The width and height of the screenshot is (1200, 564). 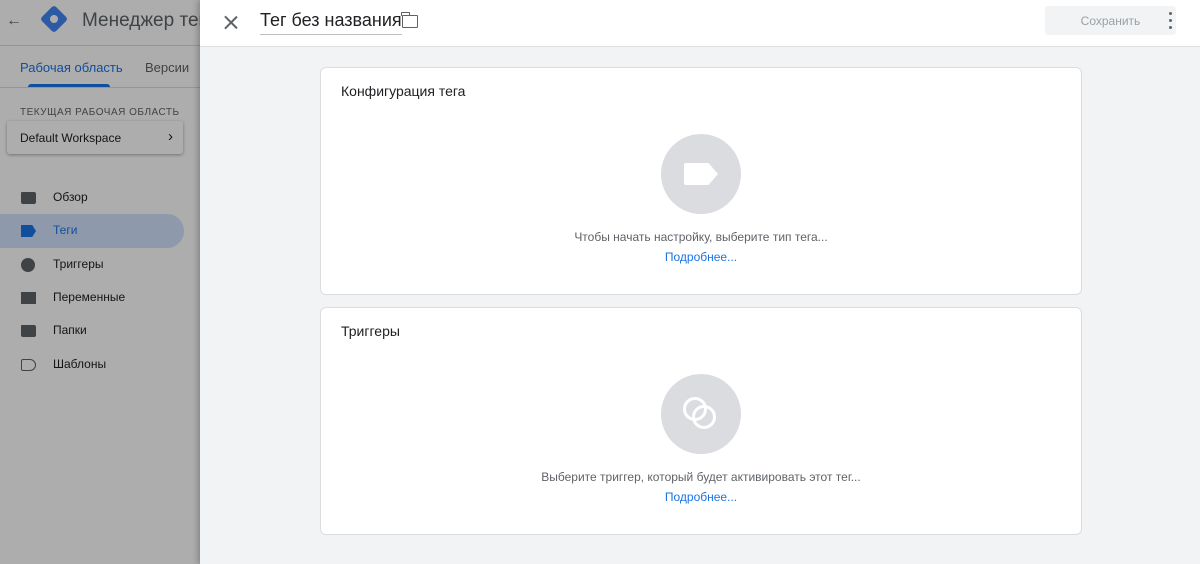 What do you see at coordinates (231, 23) in the screenshot?
I see `close-icon` at bounding box center [231, 23].